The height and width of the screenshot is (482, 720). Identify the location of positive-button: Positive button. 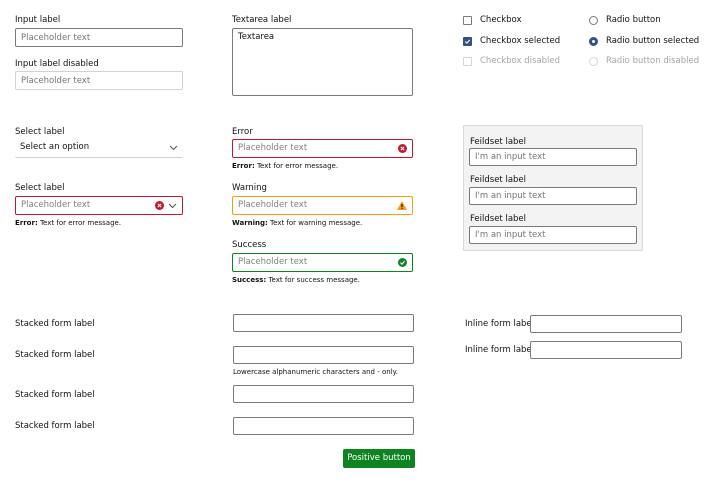
(379, 458).